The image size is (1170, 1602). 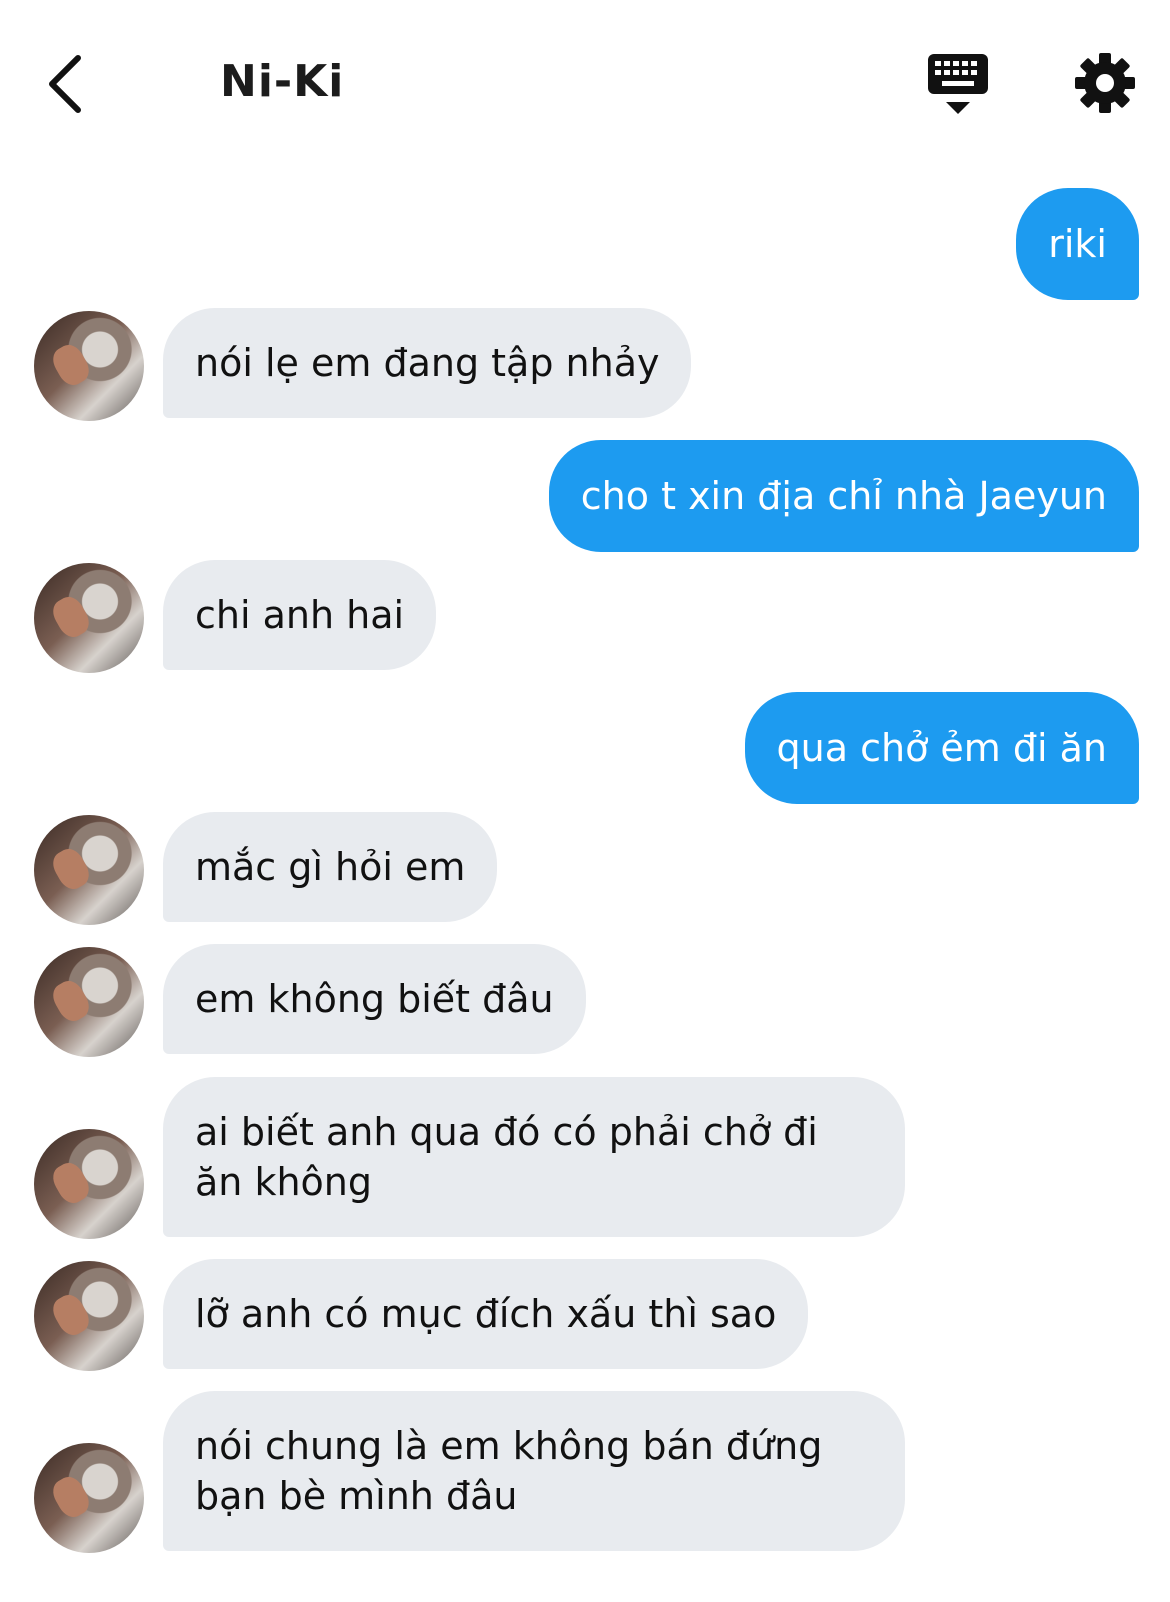 I want to click on conversation-title: Ni-Ki, so click(x=282, y=81).